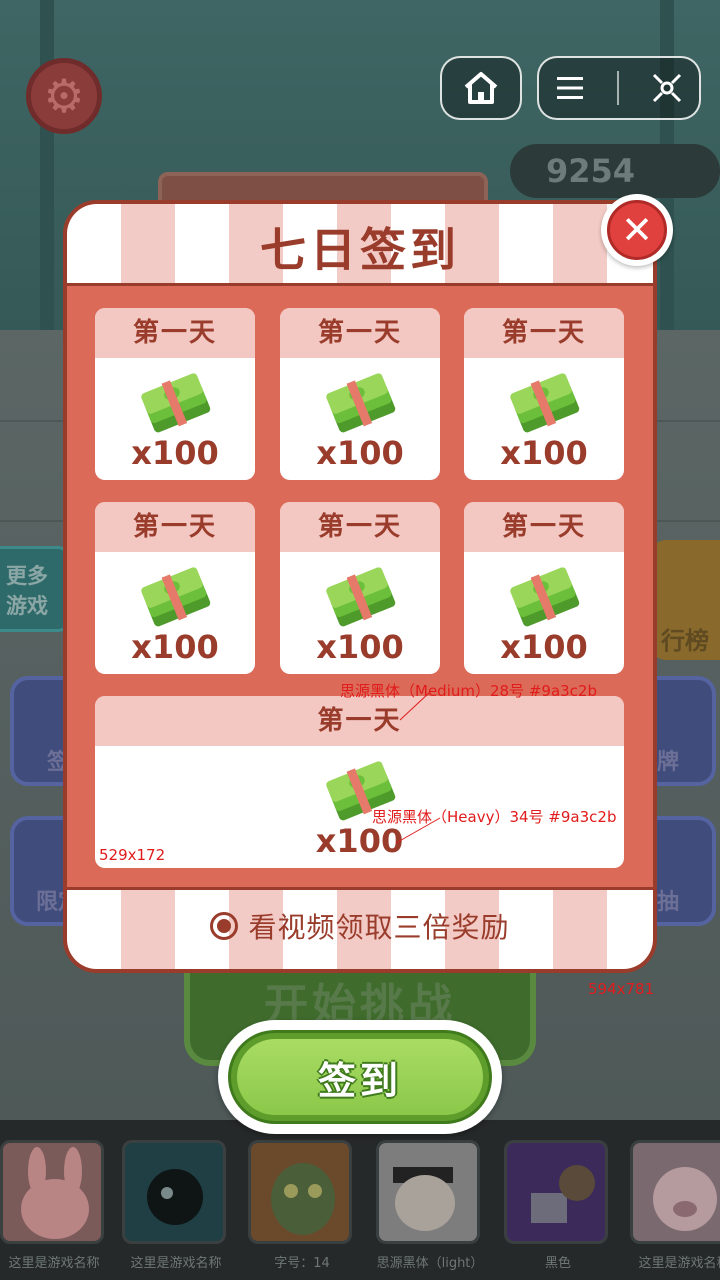 This screenshot has width=720, height=1280. Describe the element at coordinates (621, 989) in the screenshot. I see `annotation-dialog-size: 594x781` at that location.